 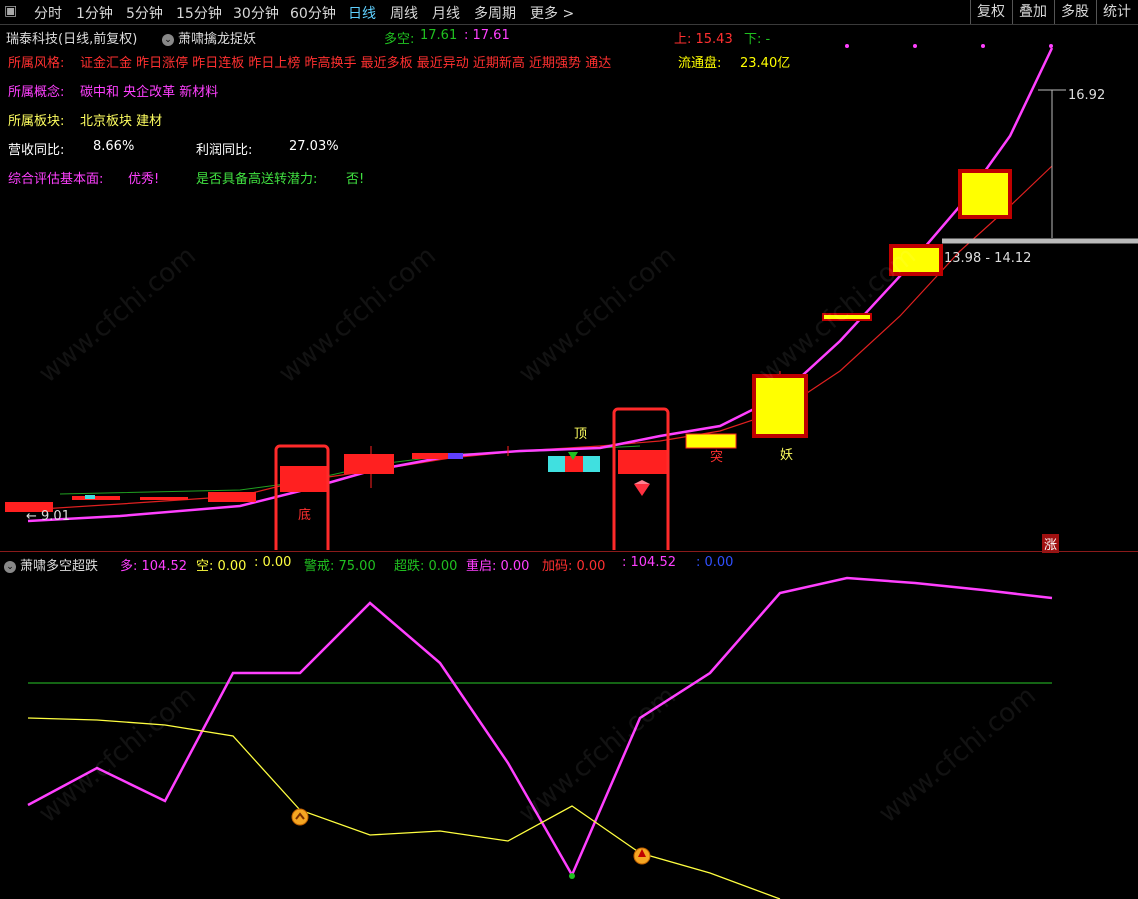 I want to click on concept-label: 所属概念:, so click(x=36, y=92).